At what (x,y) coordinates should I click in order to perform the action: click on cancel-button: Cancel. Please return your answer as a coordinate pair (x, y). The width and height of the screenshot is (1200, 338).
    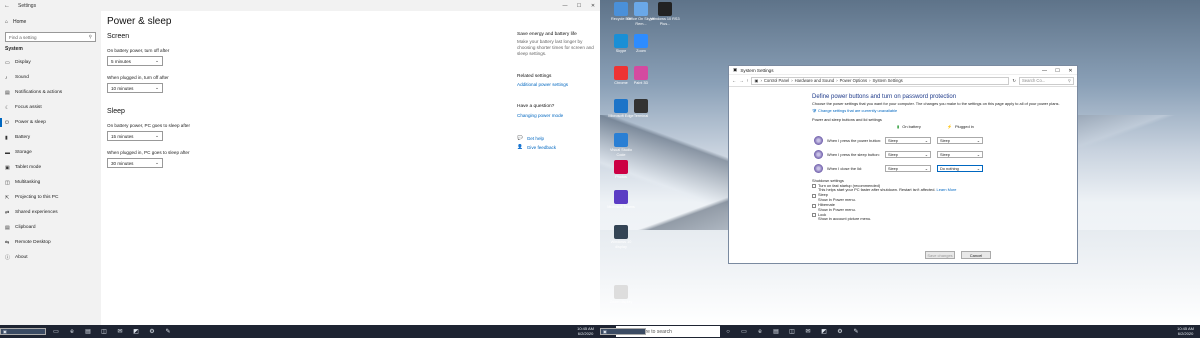
    Looking at the image, I should click on (976, 255).